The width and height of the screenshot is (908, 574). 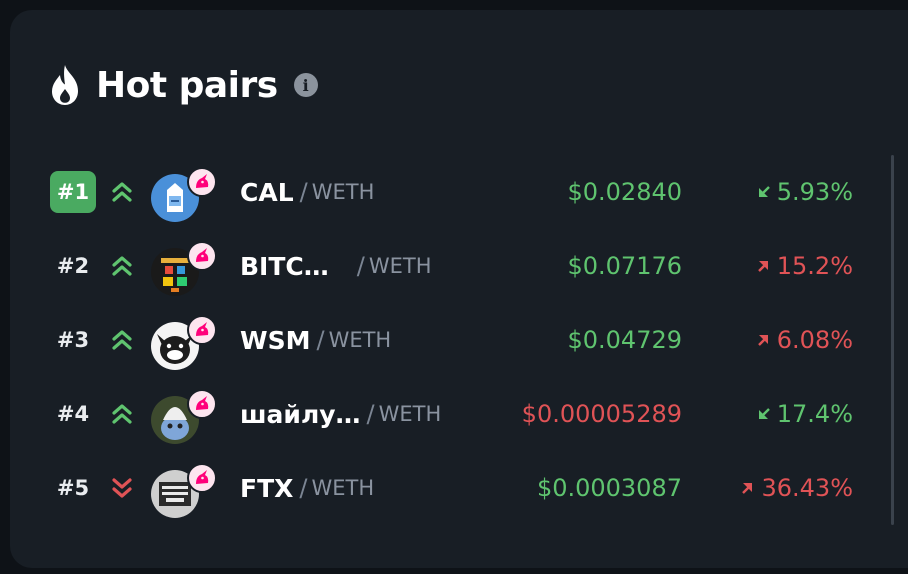 What do you see at coordinates (624, 340) in the screenshot?
I see `token-price: $0.04729` at bounding box center [624, 340].